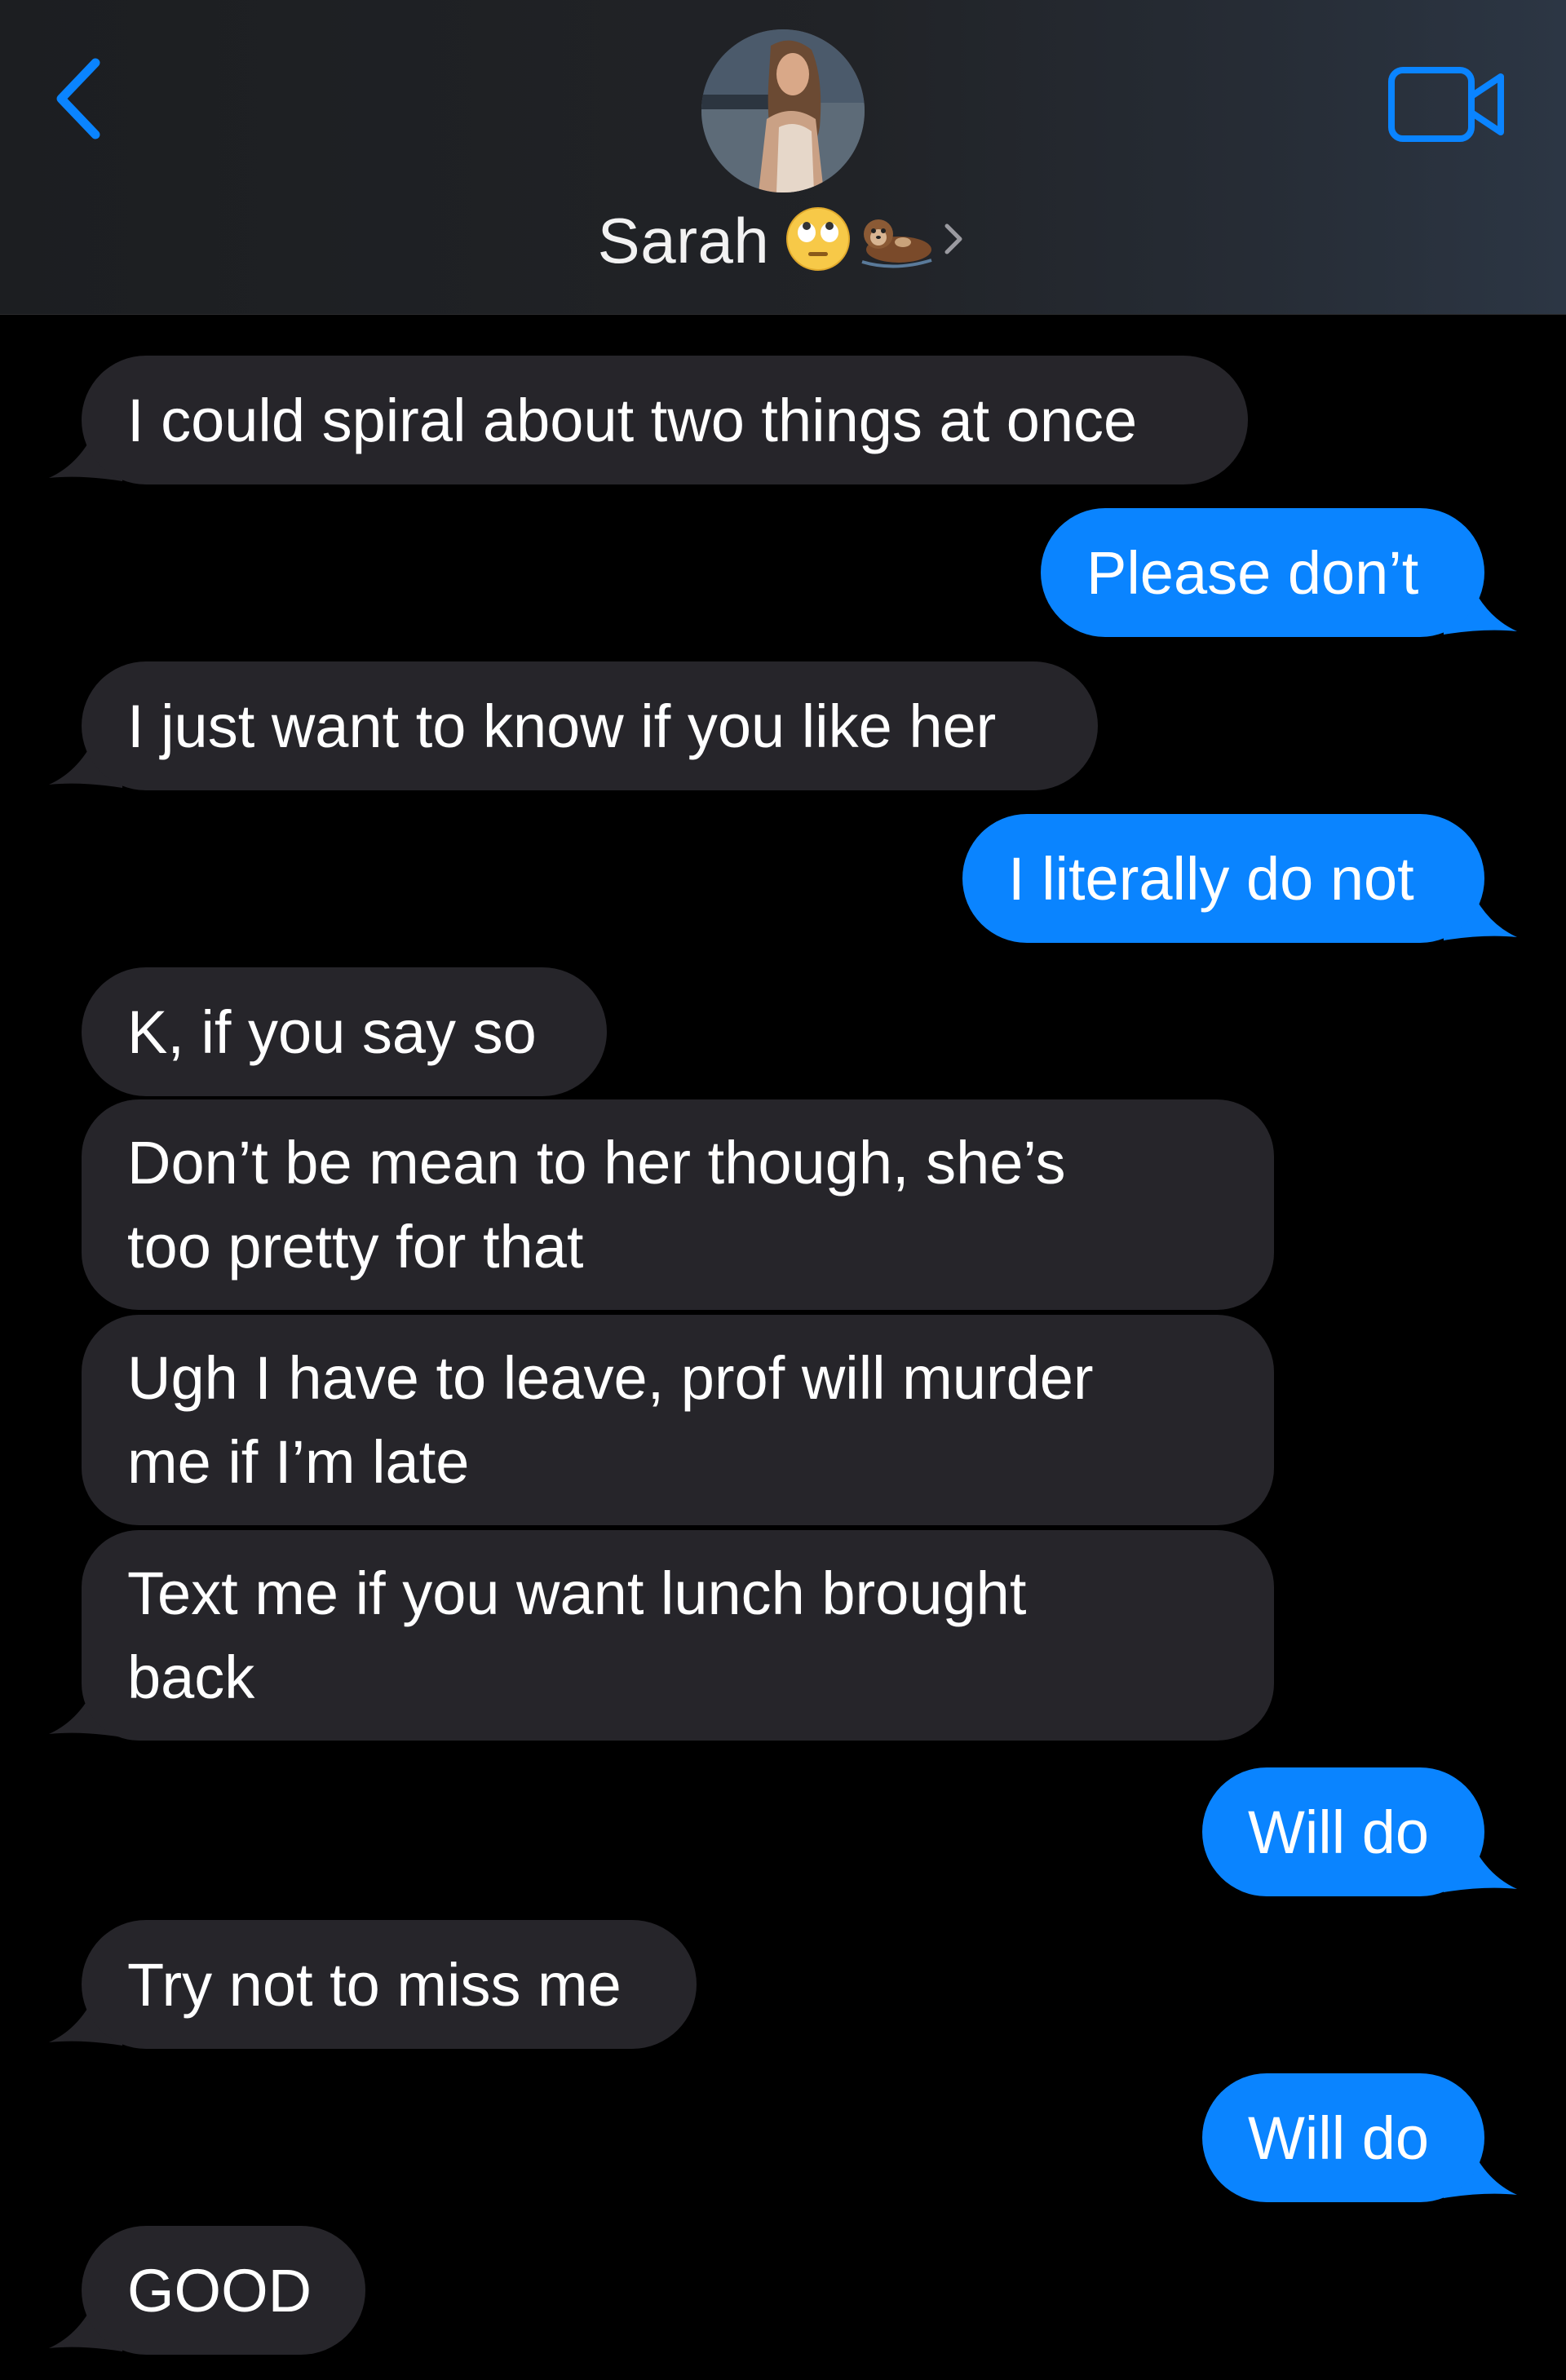 This screenshot has width=1566, height=2380. I want to click on message-bubble-incoming: I just want to know if you like her, so click(590, 726).